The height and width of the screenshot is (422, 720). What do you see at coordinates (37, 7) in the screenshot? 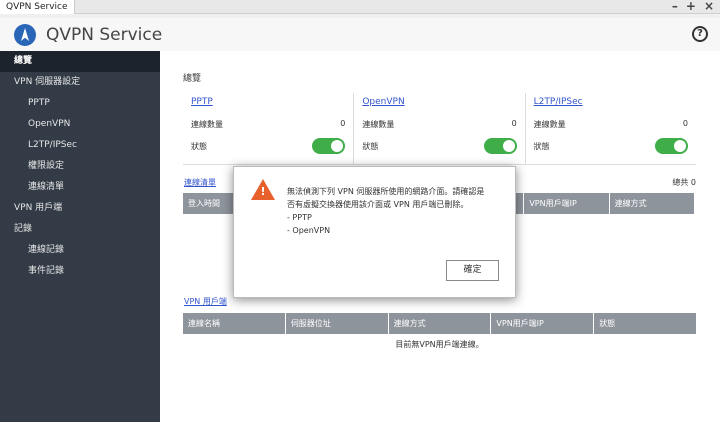
I see `window-title: QVPN Service` at bounding box center [37, 7].